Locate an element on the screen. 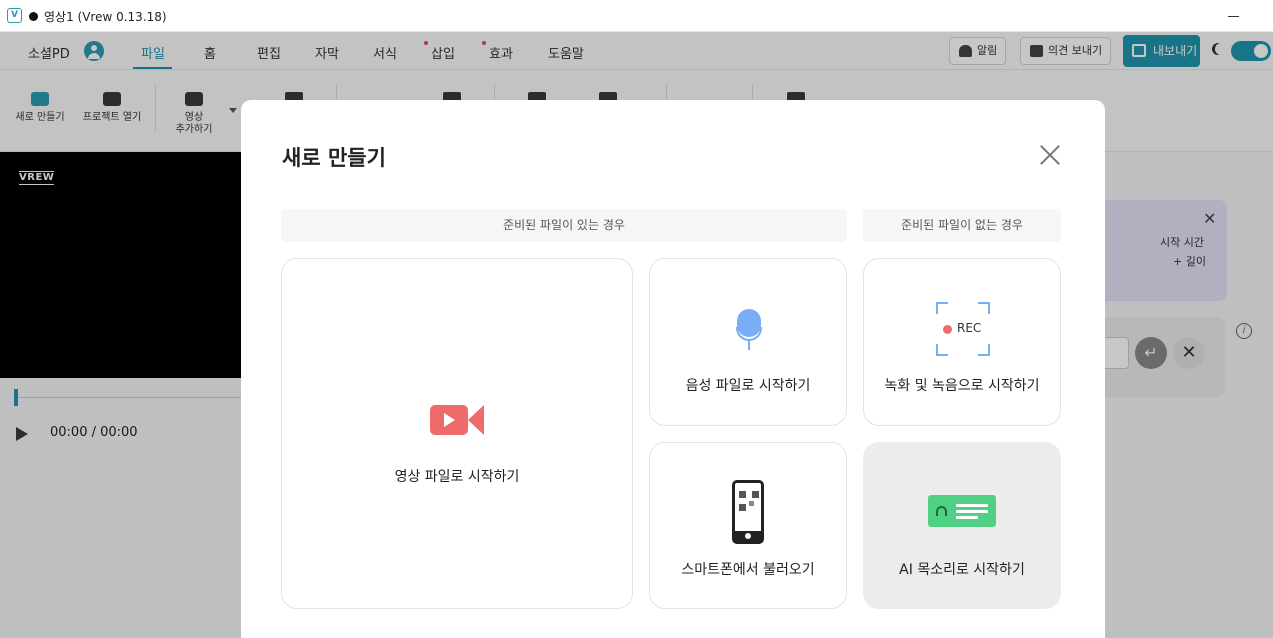 This screenshot has width=1273, height=638. window-title: 영상1 (Vrew 0.13.18) is located at coordinates (105, 17).